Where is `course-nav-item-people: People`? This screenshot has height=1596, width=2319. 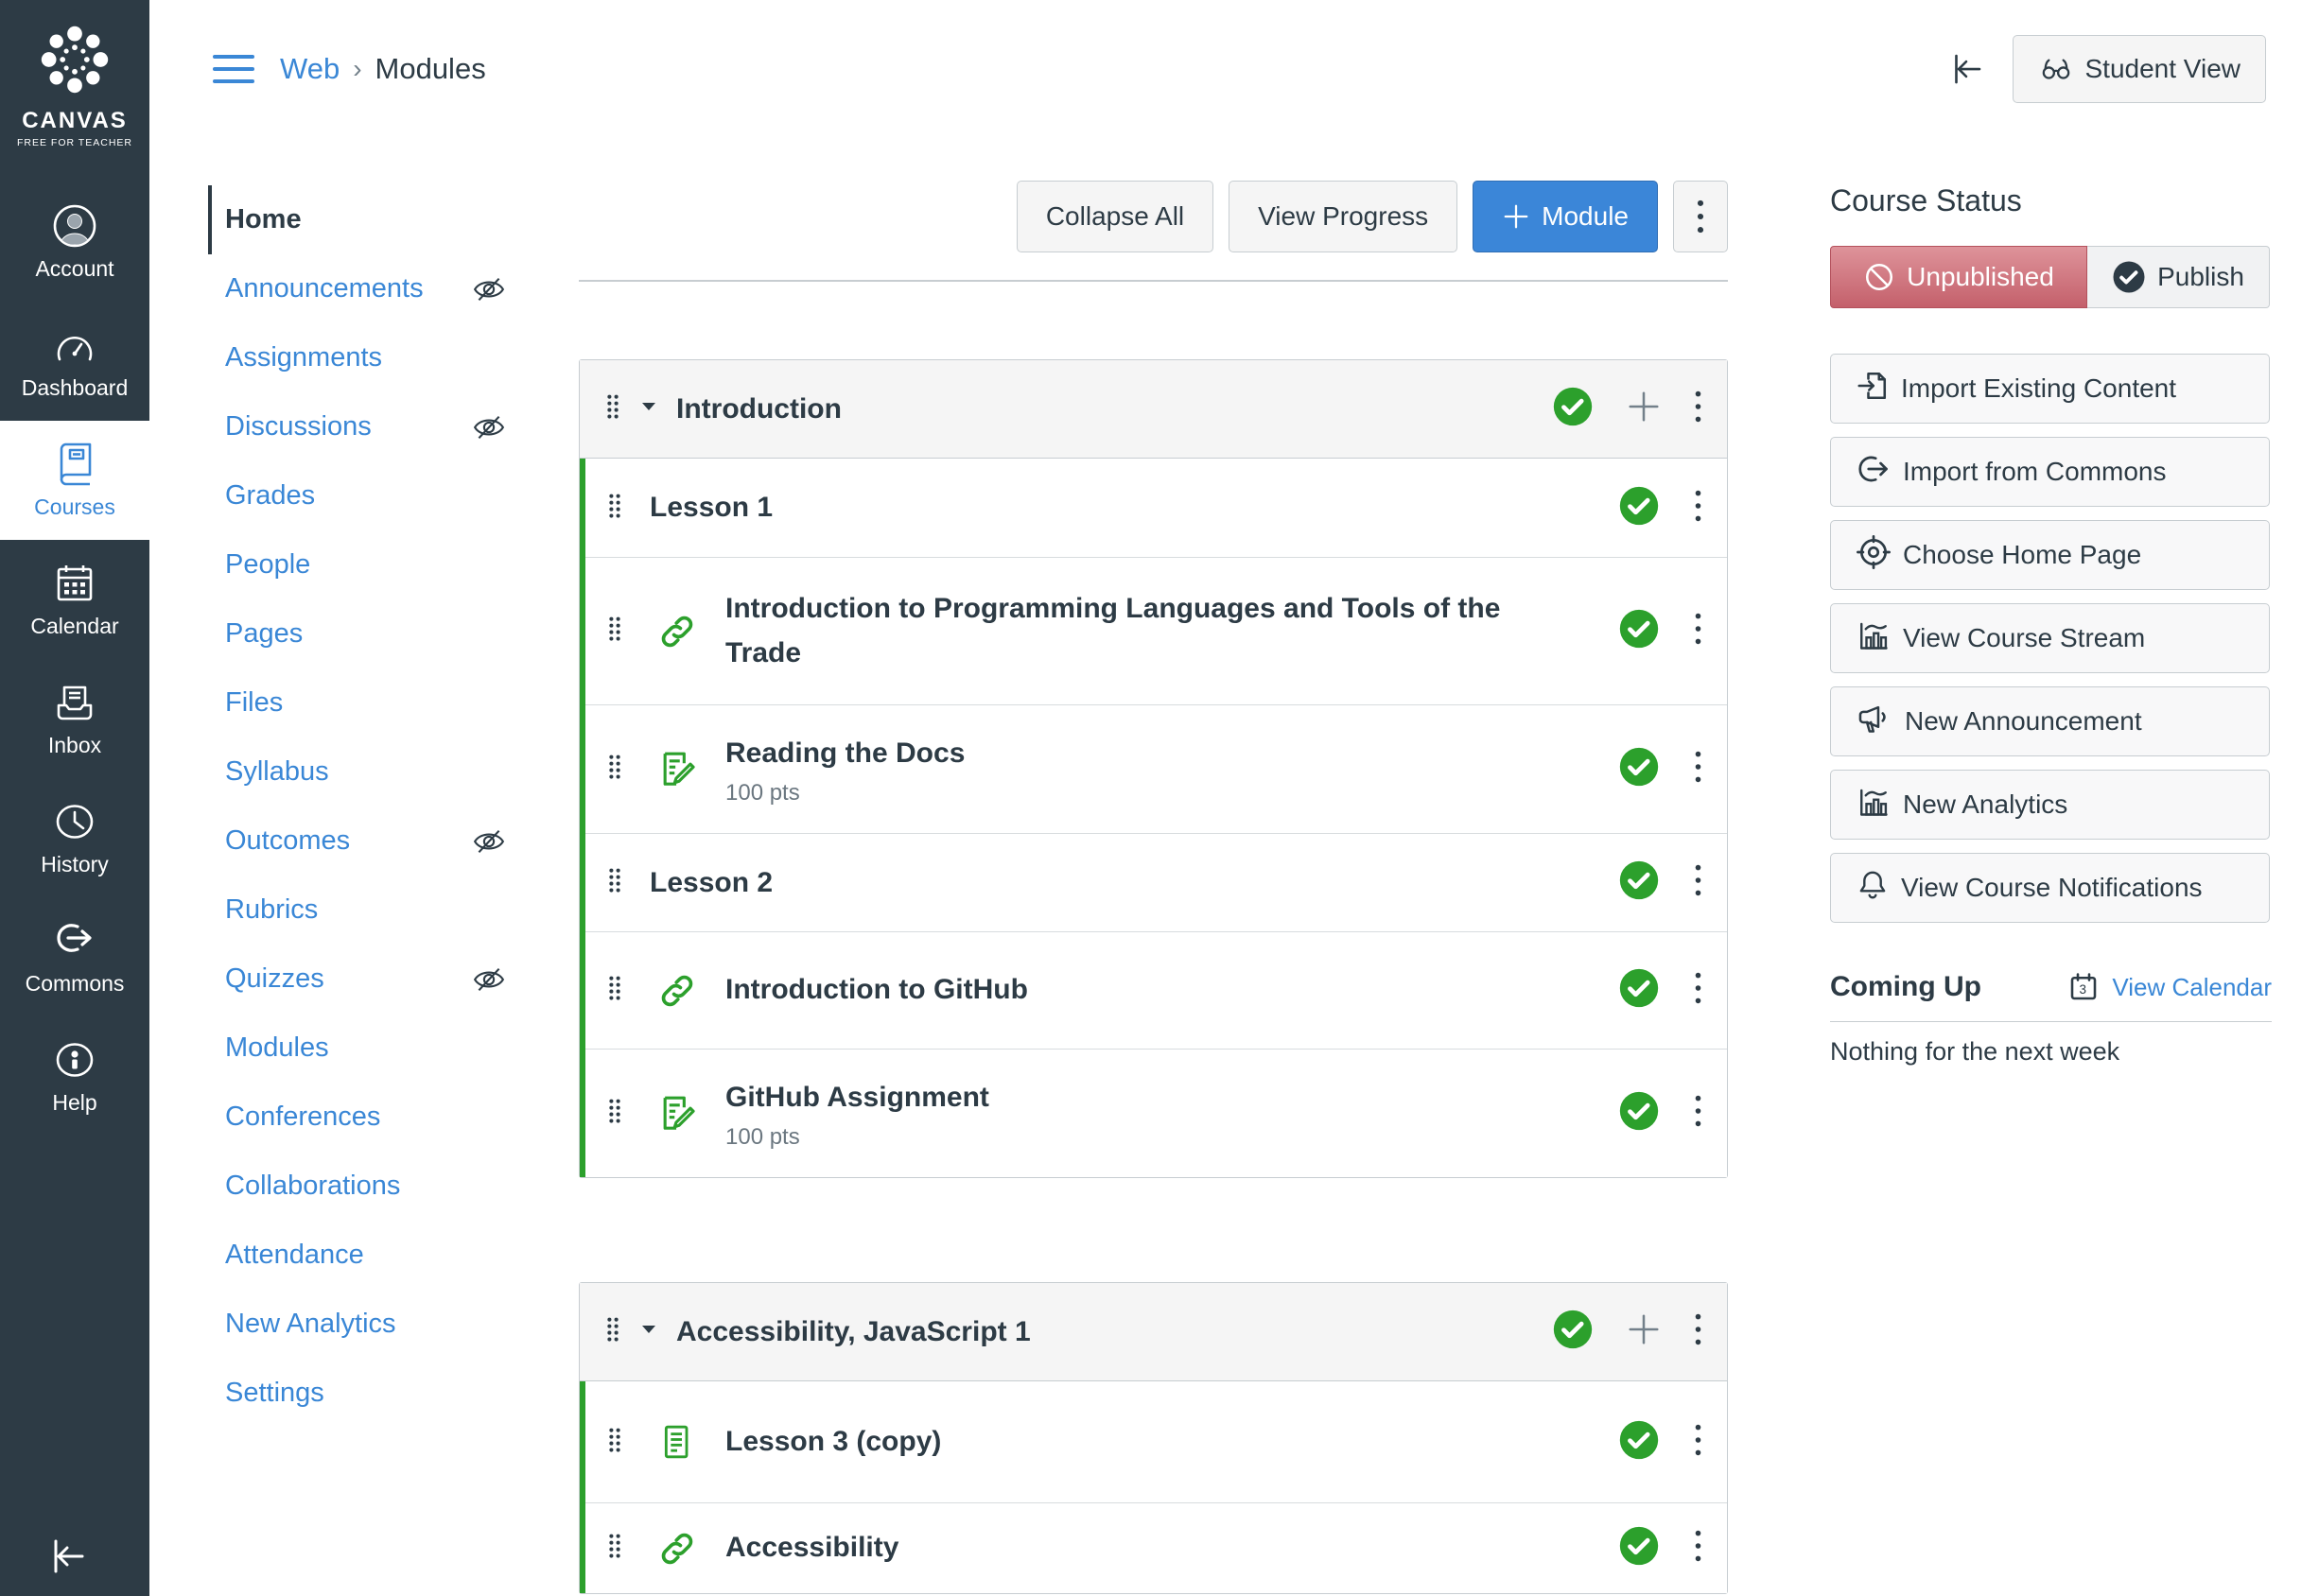
course-nav-item-people: People is located at coordinates (369, 564).